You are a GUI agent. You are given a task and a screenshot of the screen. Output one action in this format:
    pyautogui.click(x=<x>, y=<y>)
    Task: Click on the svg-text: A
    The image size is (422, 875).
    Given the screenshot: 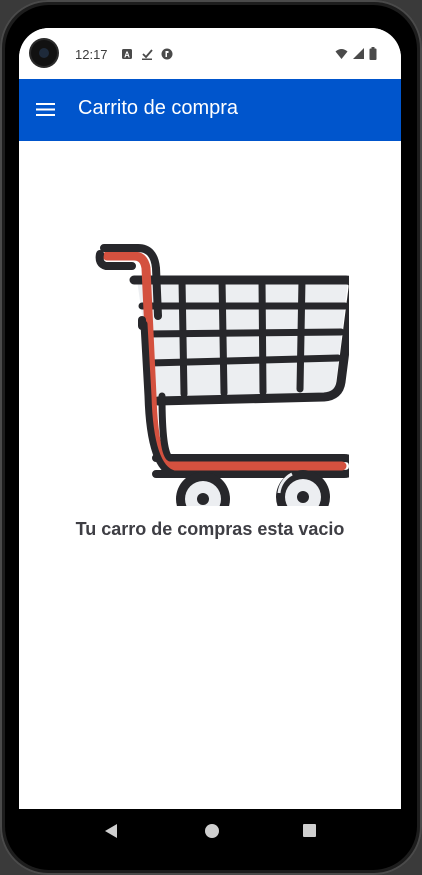 What is the action you would take?
    pyautogui.click(x=127, y=55)
    